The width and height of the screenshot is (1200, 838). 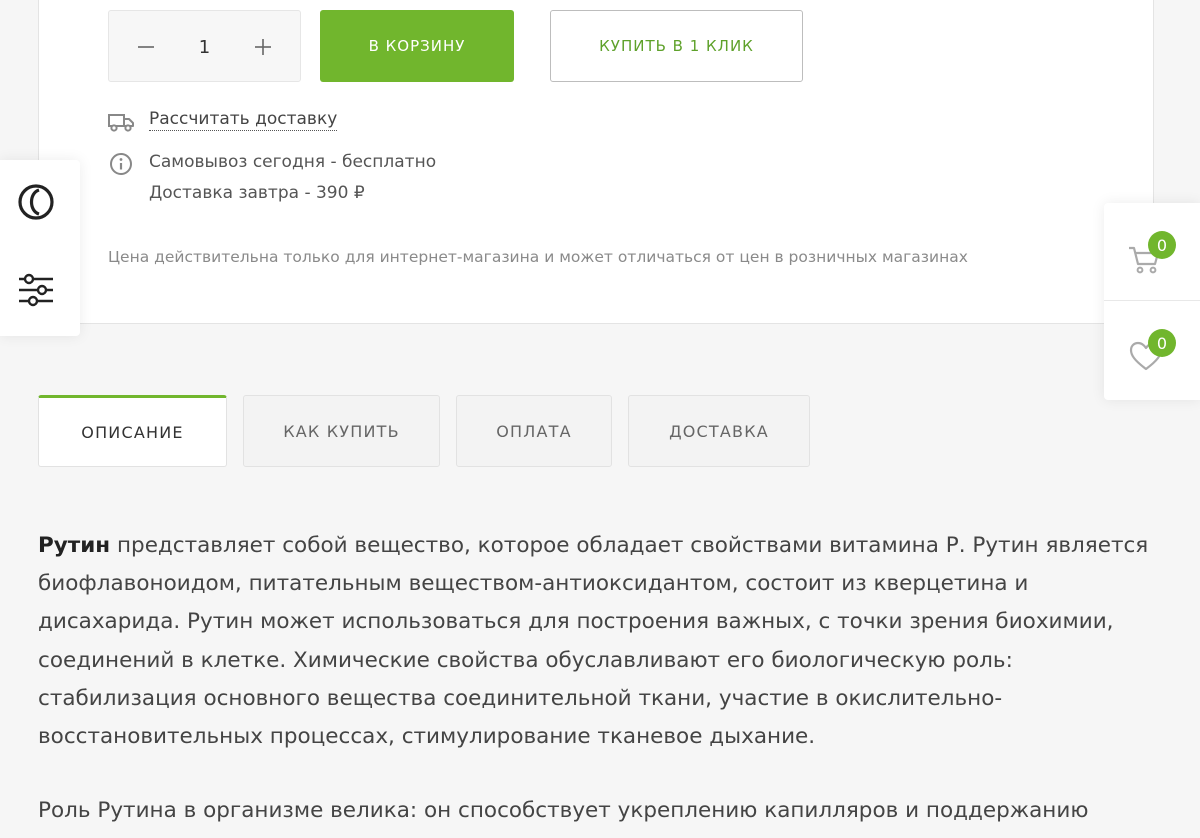 I want to click on calculate-delivery-link: Рассчитать доставку, so click(x=243, y=119).